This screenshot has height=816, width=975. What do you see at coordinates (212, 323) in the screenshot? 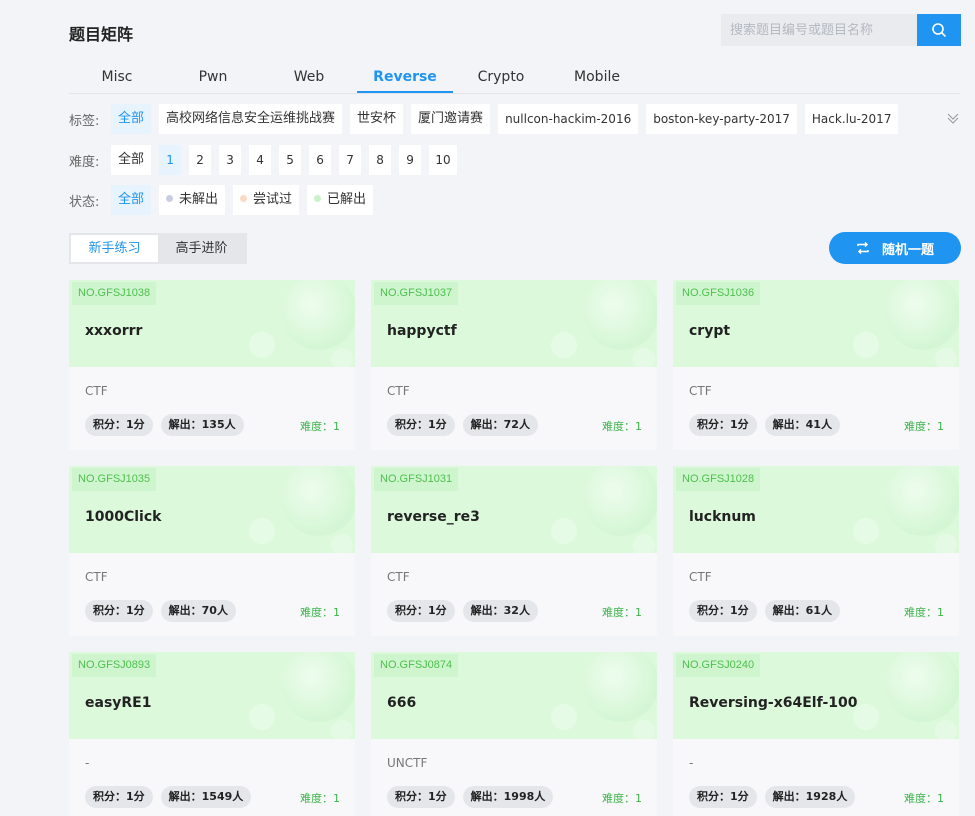
I see `card-header: NO.GFSJ1038 xxxorrr` at bounding box center [212, 323].